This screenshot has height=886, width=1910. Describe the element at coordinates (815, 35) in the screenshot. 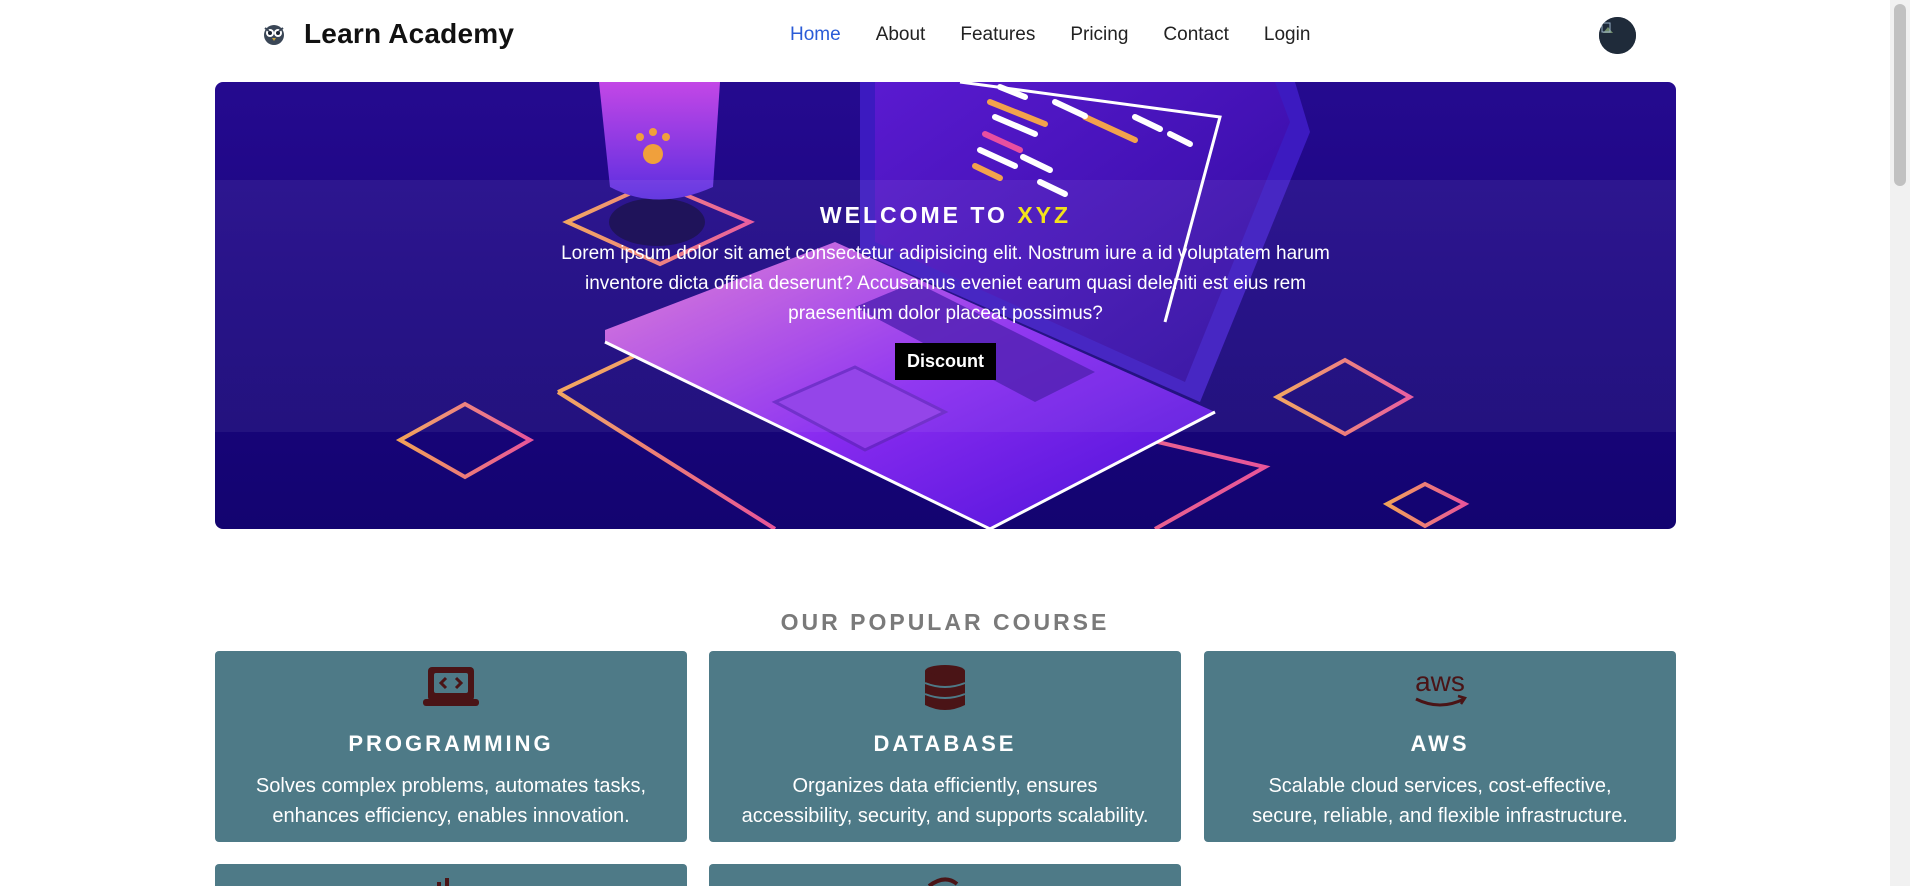

I see `nav-link-home: Home` at that location.